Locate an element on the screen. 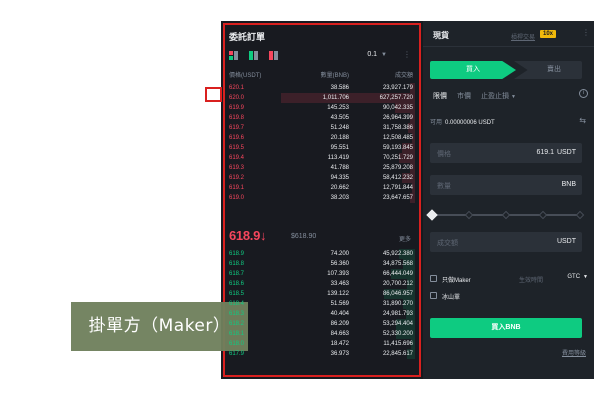  bid-row: 618.6 33.463 20,700.212 is located at coordinates (321, 284).